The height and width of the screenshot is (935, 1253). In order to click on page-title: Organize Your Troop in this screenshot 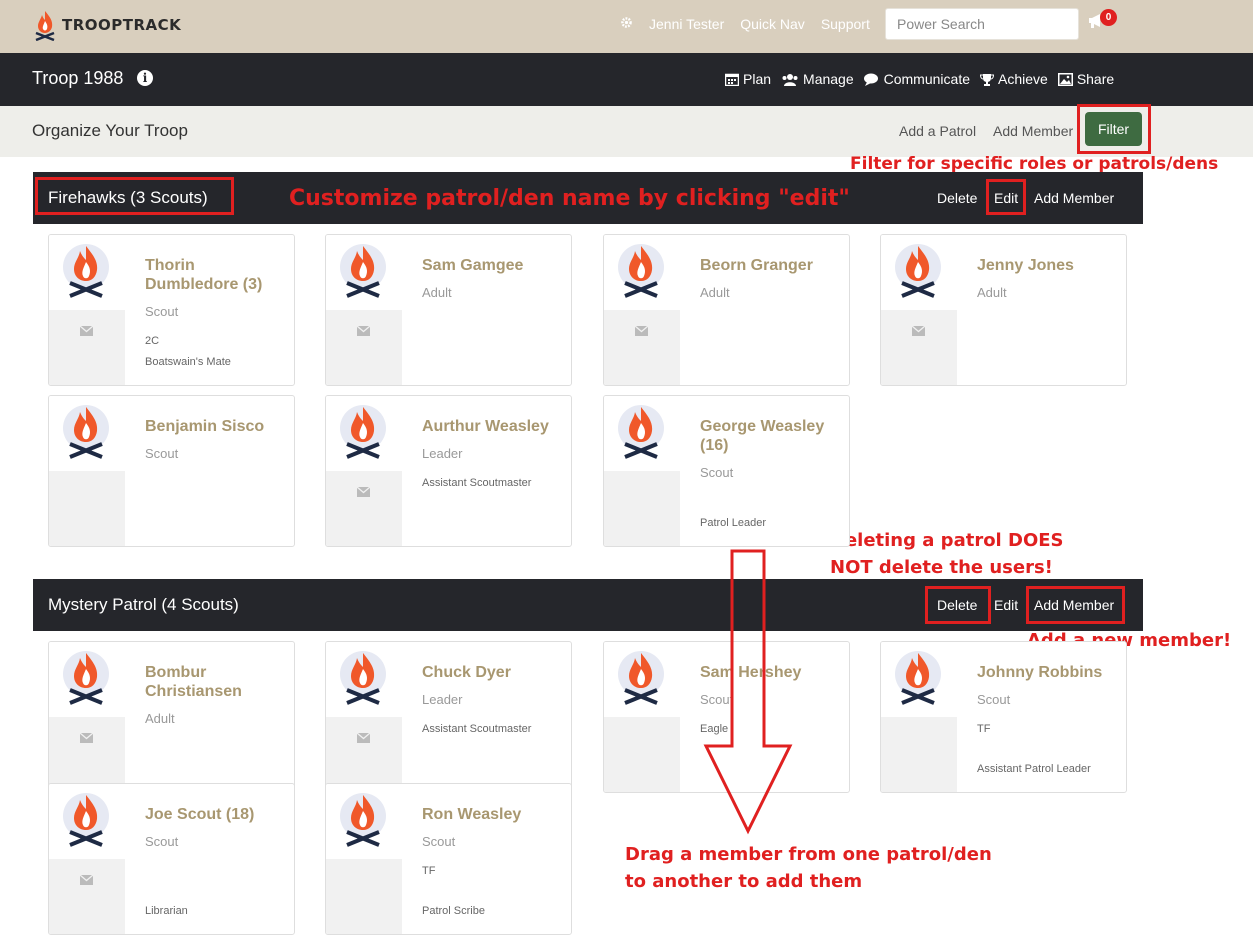, I will do `click(110, 130)`.